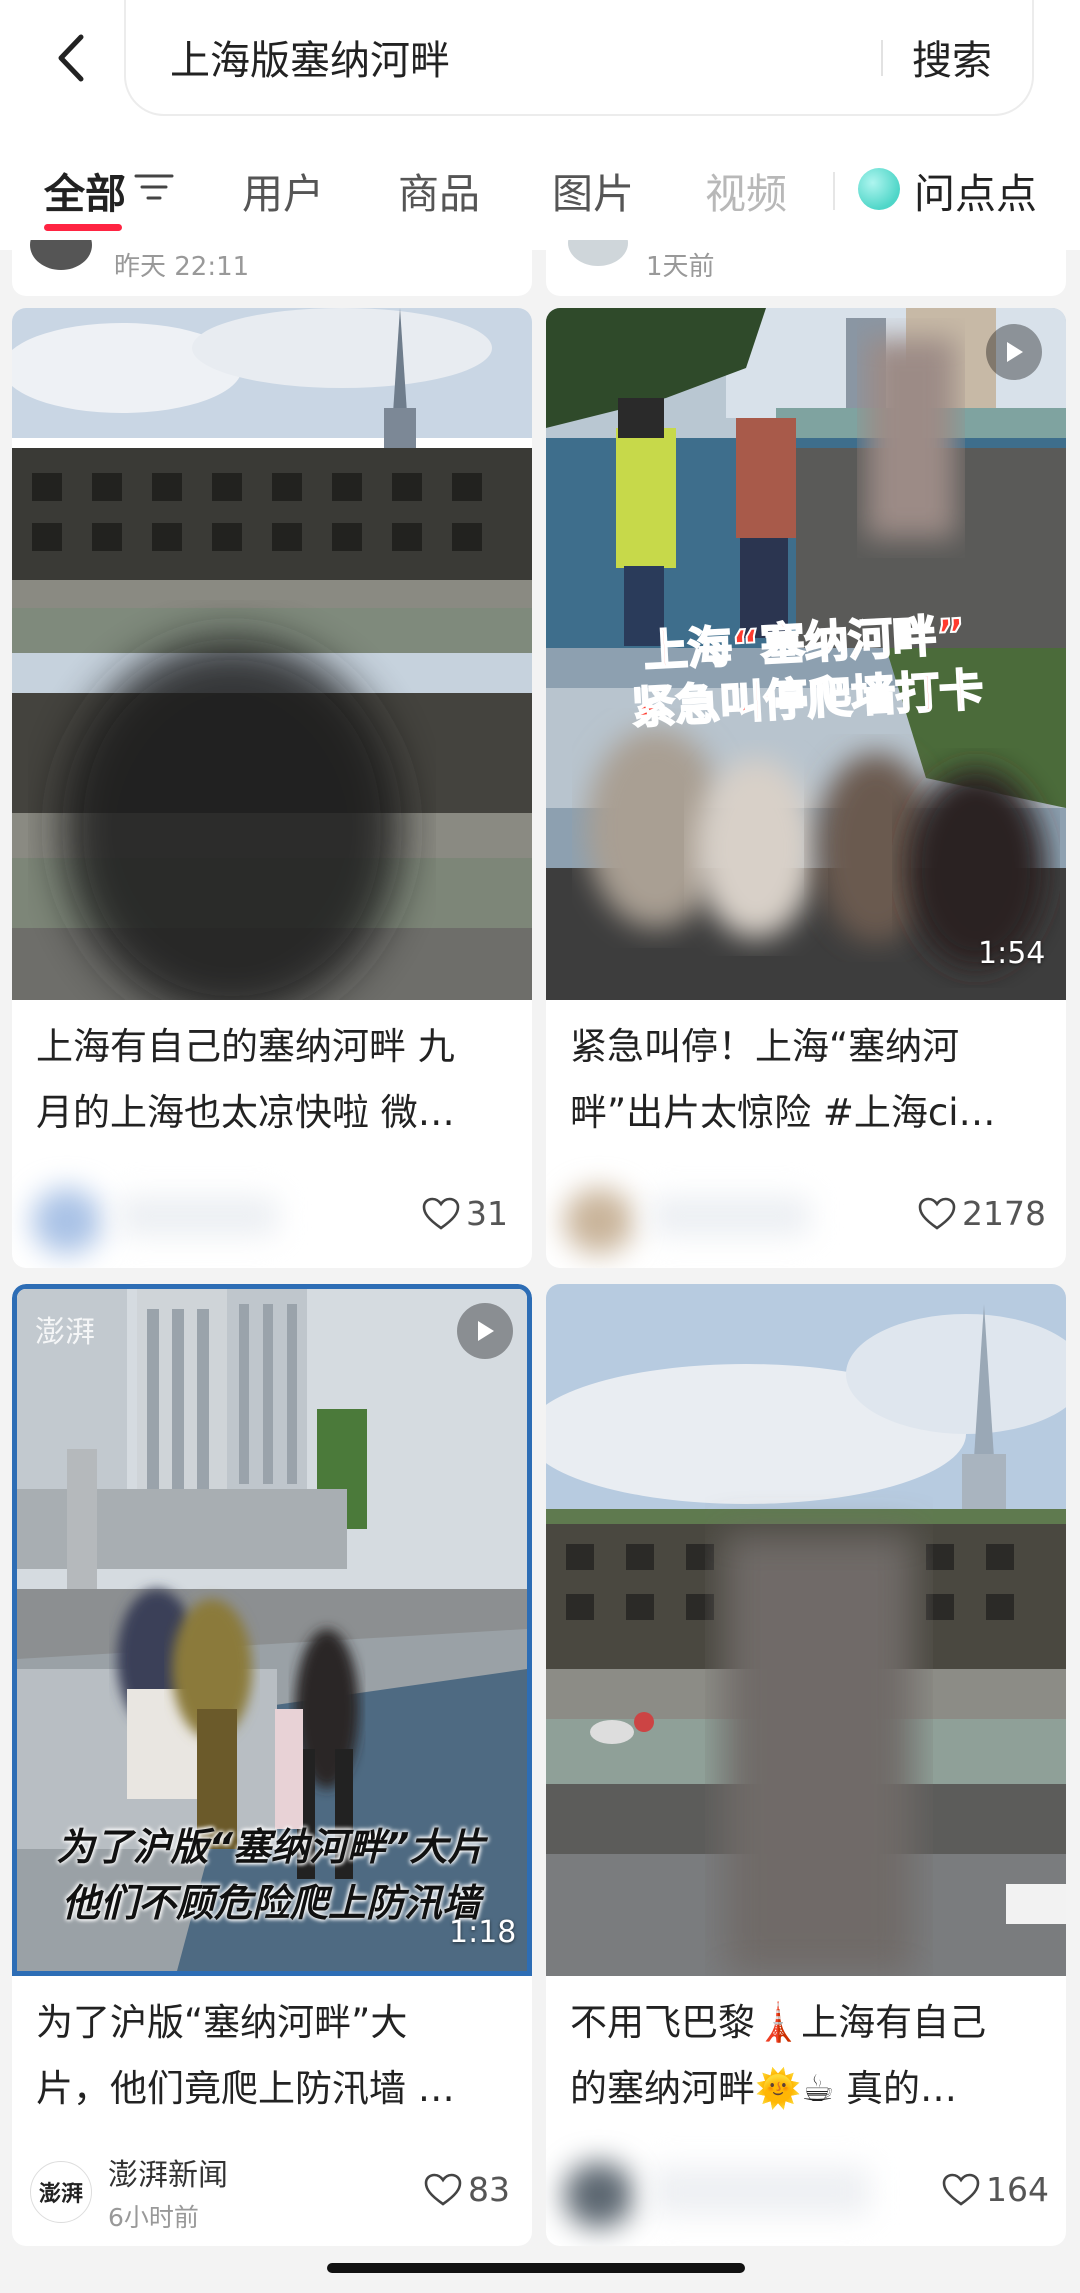 The height and width of the screenshot is (2293, 1080). I want to click on video-duration: 1:18, so click(483, 1932).